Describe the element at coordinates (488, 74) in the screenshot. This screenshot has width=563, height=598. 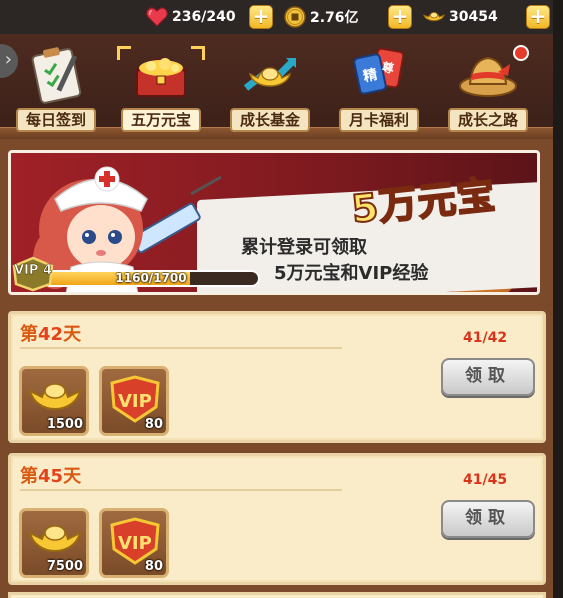
I see `hat-icon` at that location.